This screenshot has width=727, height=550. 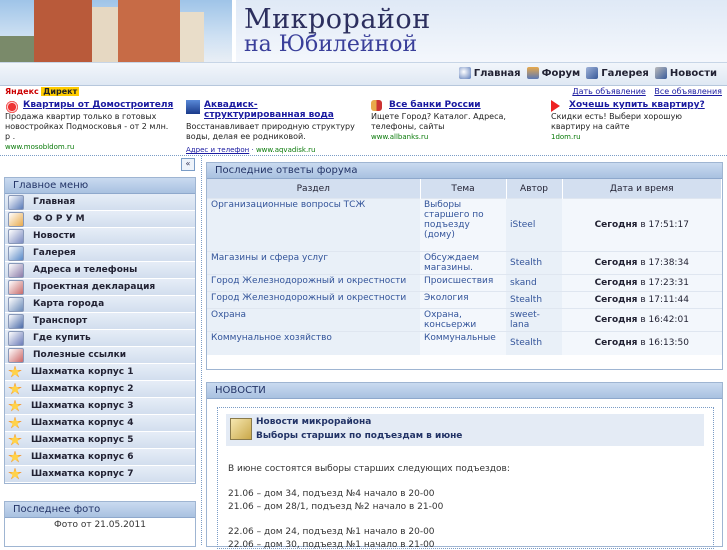 What do you see at coordinates (608, 91) in the screenshot?
I see `post-ad-link: Дать объявление` at bounding box center [608, 91].